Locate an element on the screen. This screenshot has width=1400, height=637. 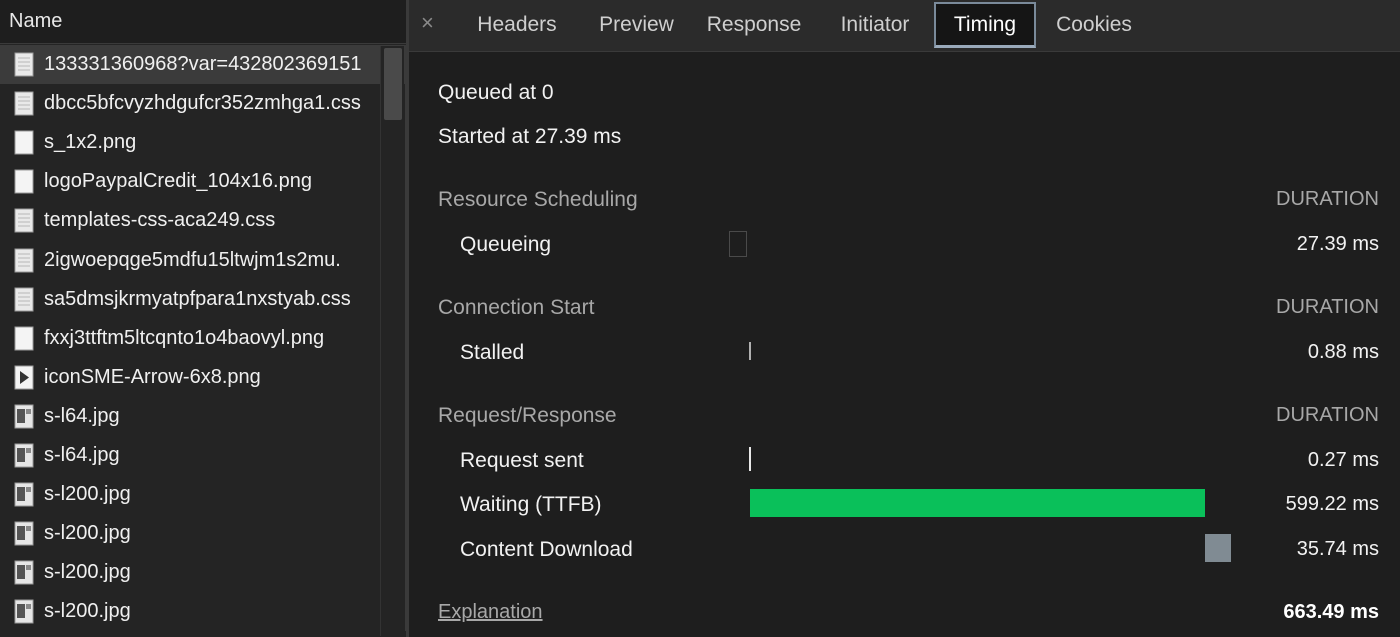
list-item: 2igwoepqge5mdfu15ltwjm1s2mu. is located at coordinates (203, 260).